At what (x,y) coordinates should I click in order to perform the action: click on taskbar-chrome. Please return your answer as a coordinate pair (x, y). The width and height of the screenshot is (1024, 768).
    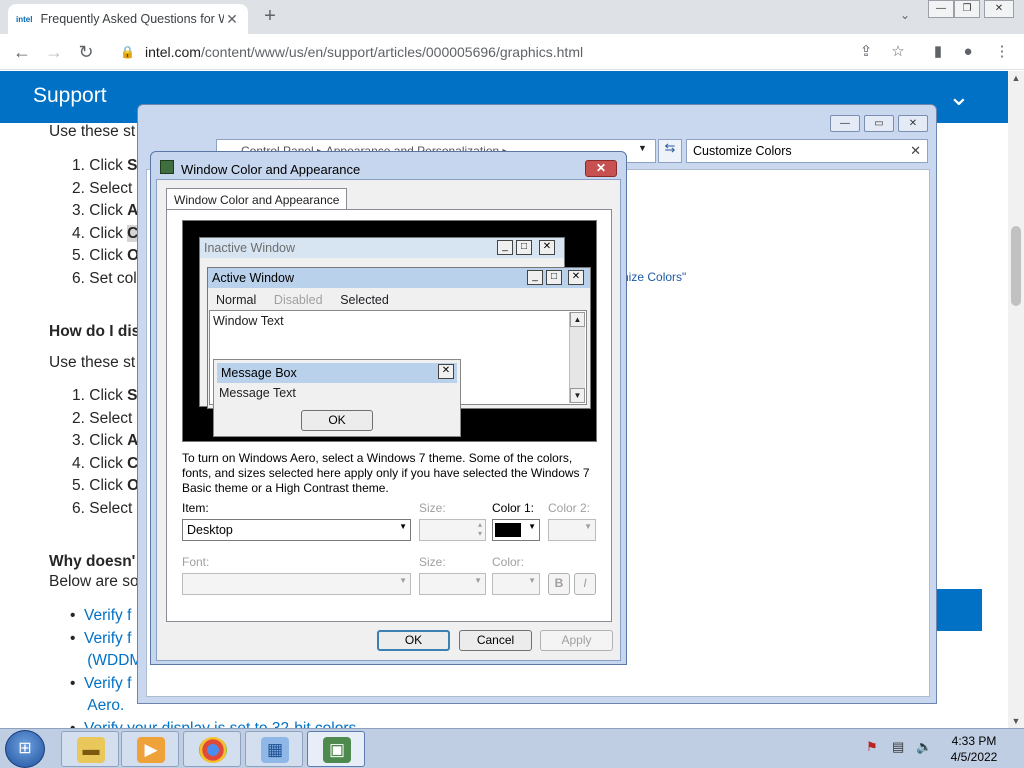
    Looking at the image, I should click on (212, 749).